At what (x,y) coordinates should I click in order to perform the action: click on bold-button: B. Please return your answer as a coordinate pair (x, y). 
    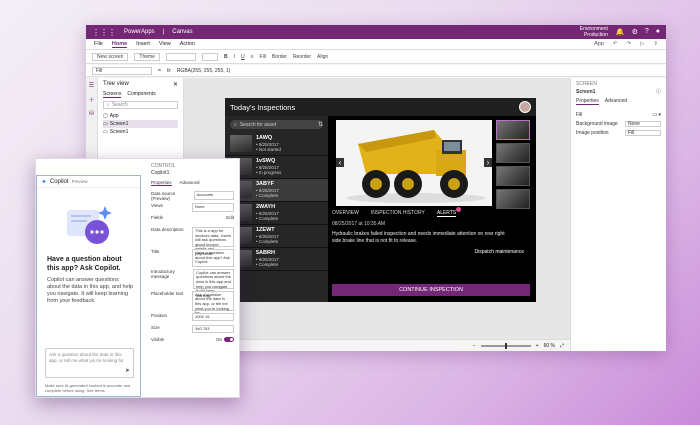
    Looking at the image, I should click on (226, 57).